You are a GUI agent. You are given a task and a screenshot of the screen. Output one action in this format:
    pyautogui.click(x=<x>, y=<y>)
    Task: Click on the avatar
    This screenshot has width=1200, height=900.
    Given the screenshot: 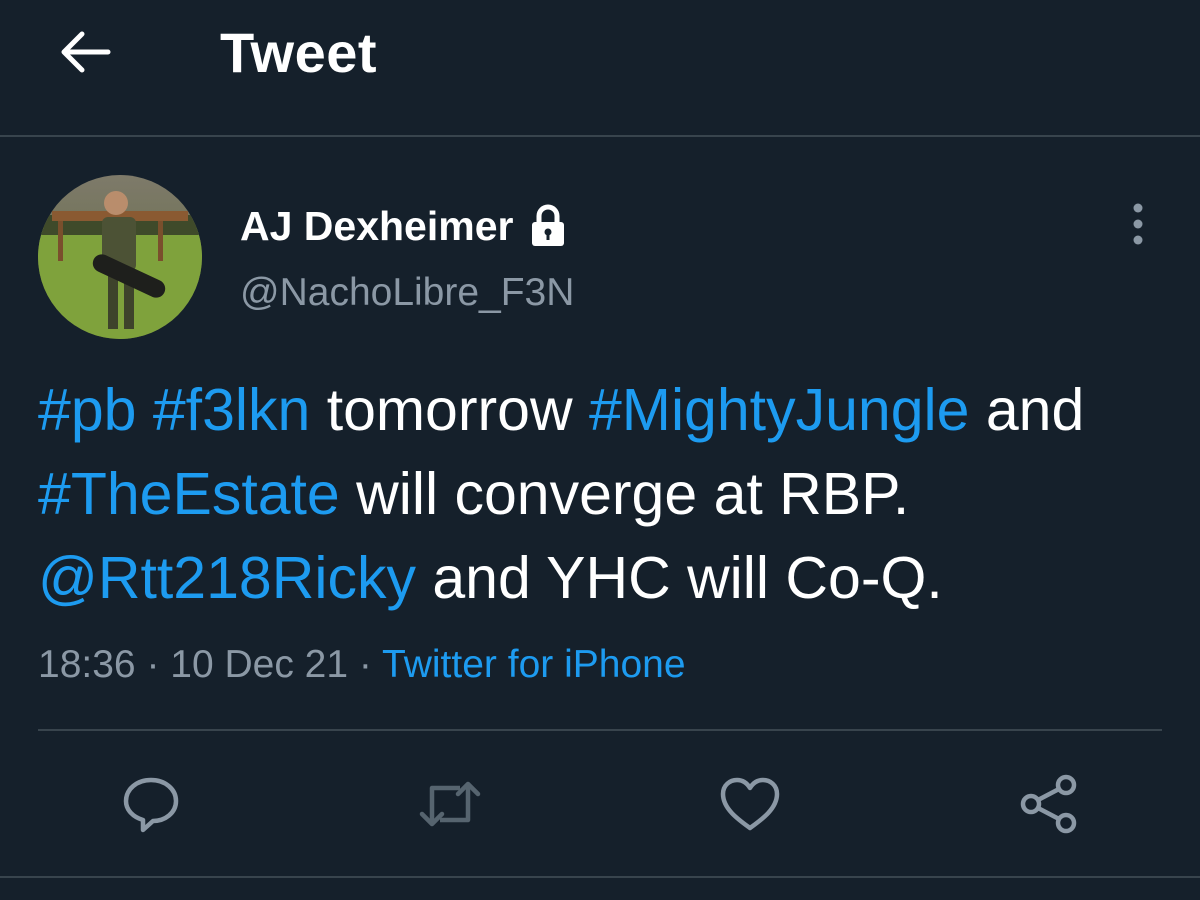 What is the action you would take?
    pyautogui.click(x=120, y=257)
    